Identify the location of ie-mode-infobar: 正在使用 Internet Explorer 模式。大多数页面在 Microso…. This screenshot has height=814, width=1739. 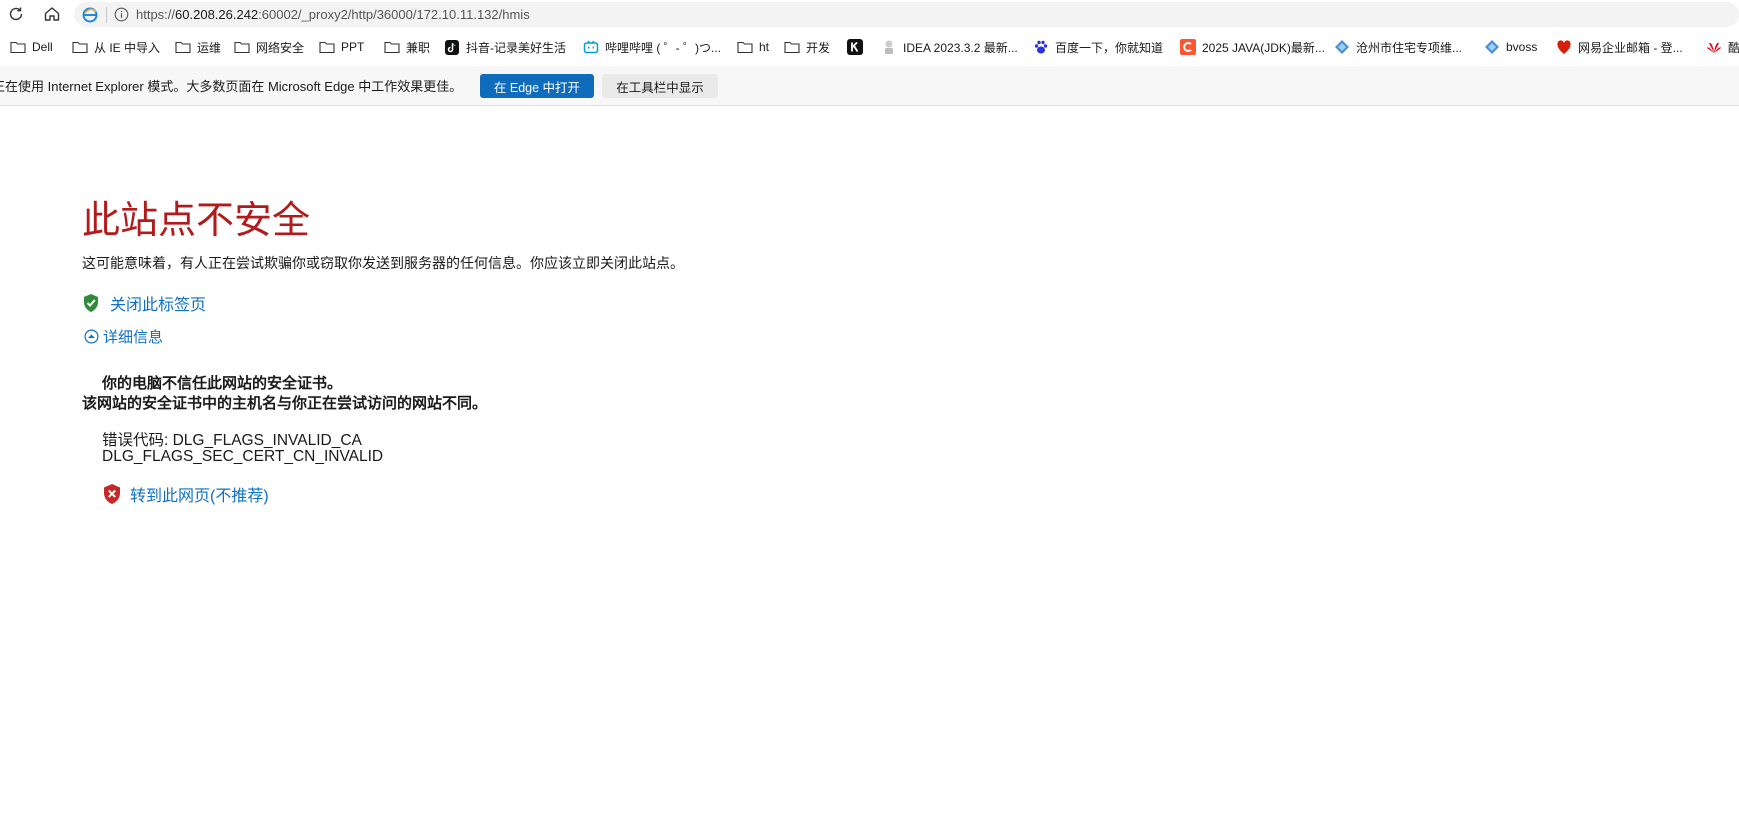
(869, 86).